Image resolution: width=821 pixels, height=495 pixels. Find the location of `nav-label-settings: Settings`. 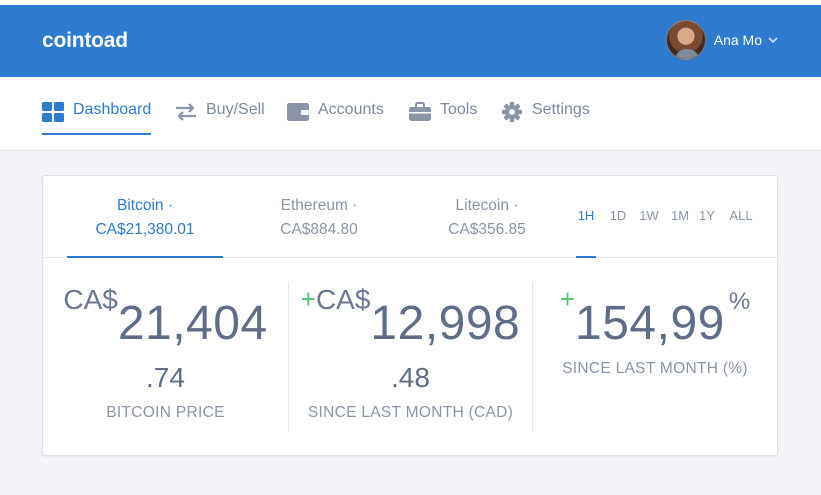

nav-label-settings: Settings is located at coordinates (561, 109).